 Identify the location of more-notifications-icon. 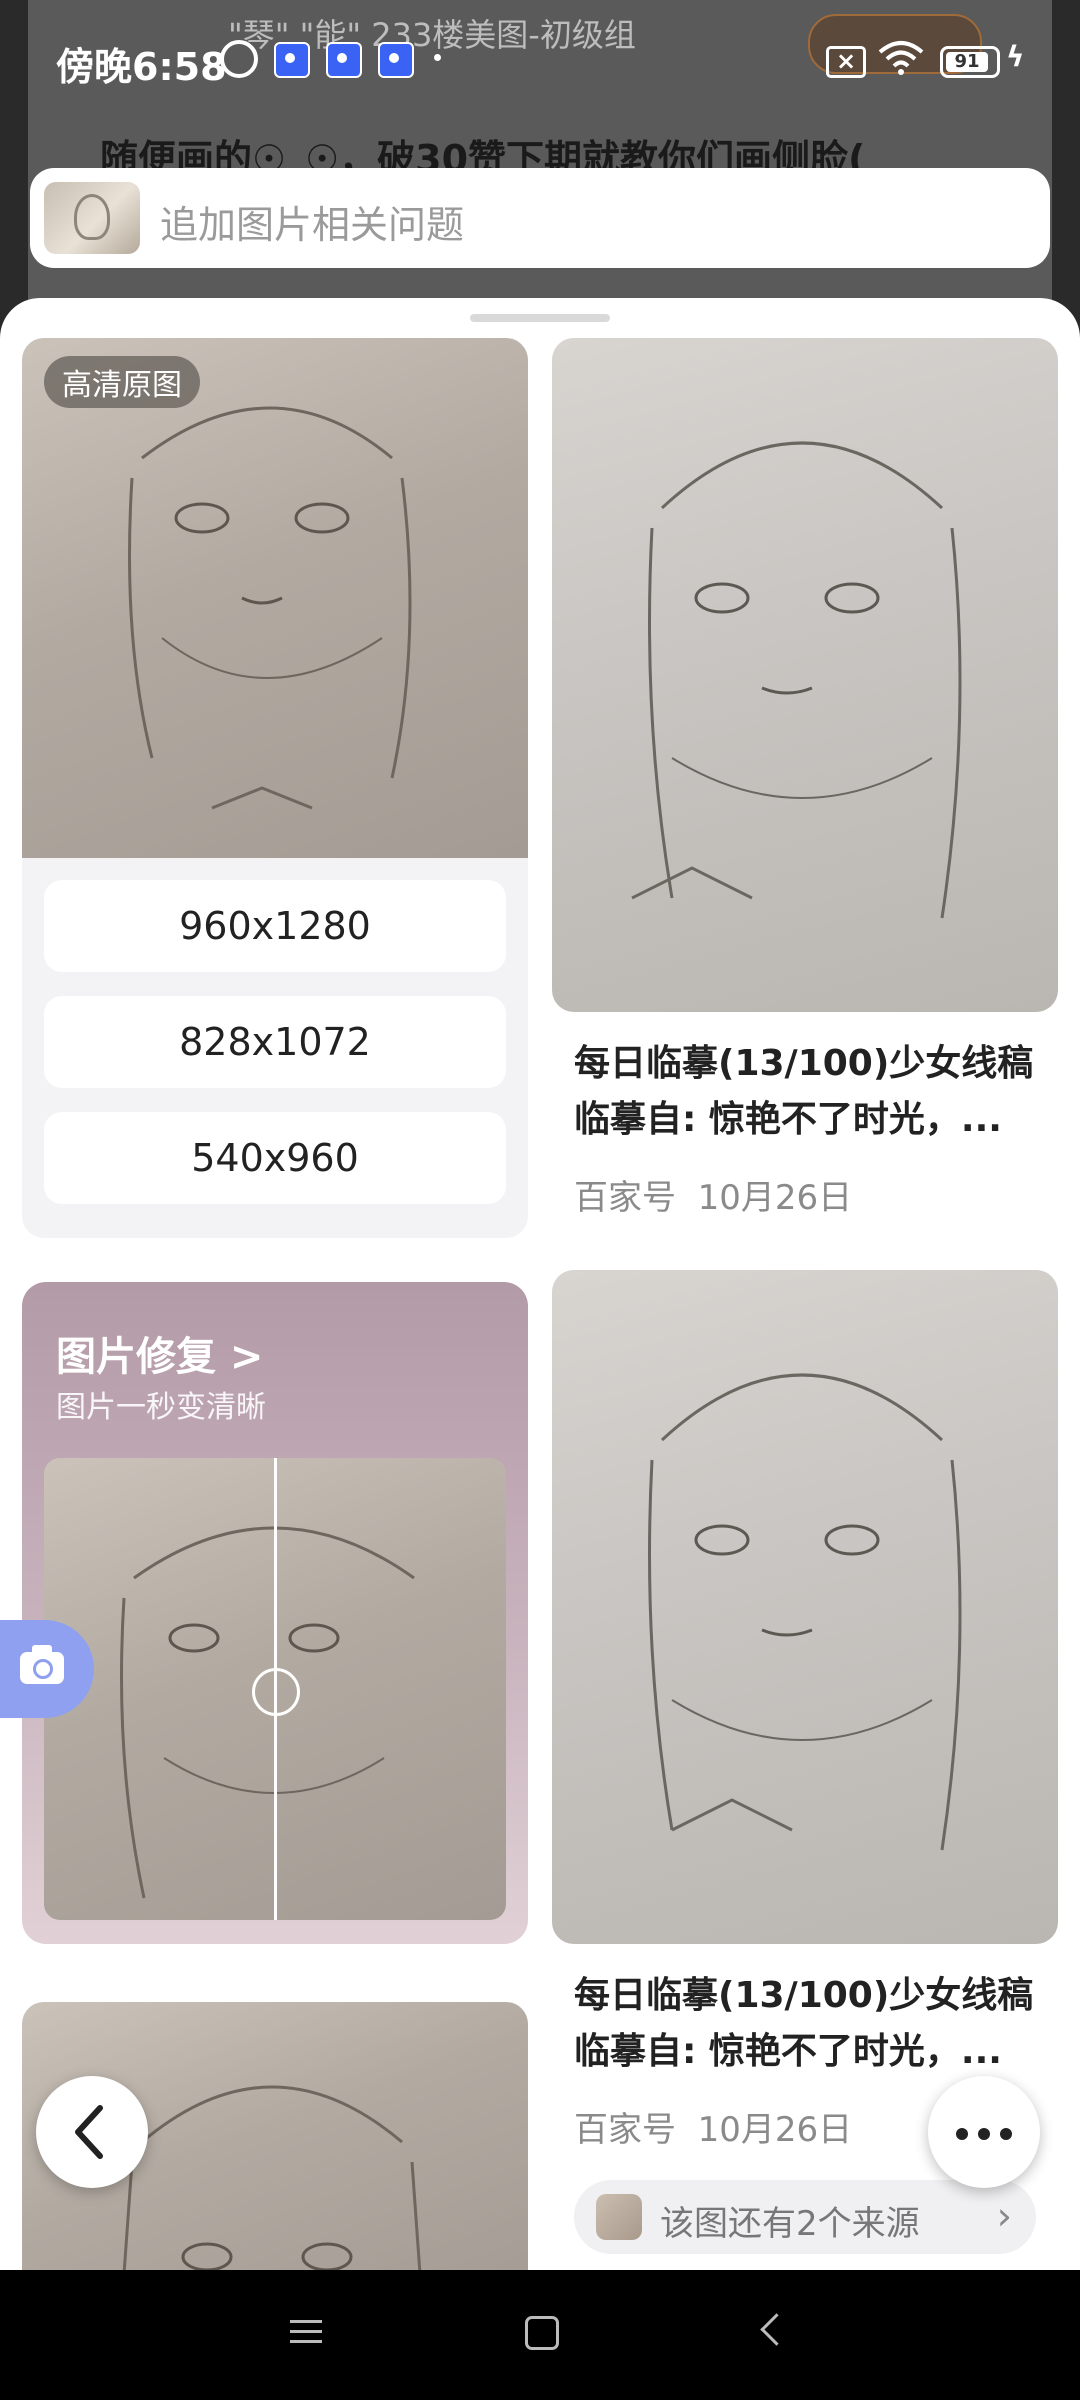
(437, 57).